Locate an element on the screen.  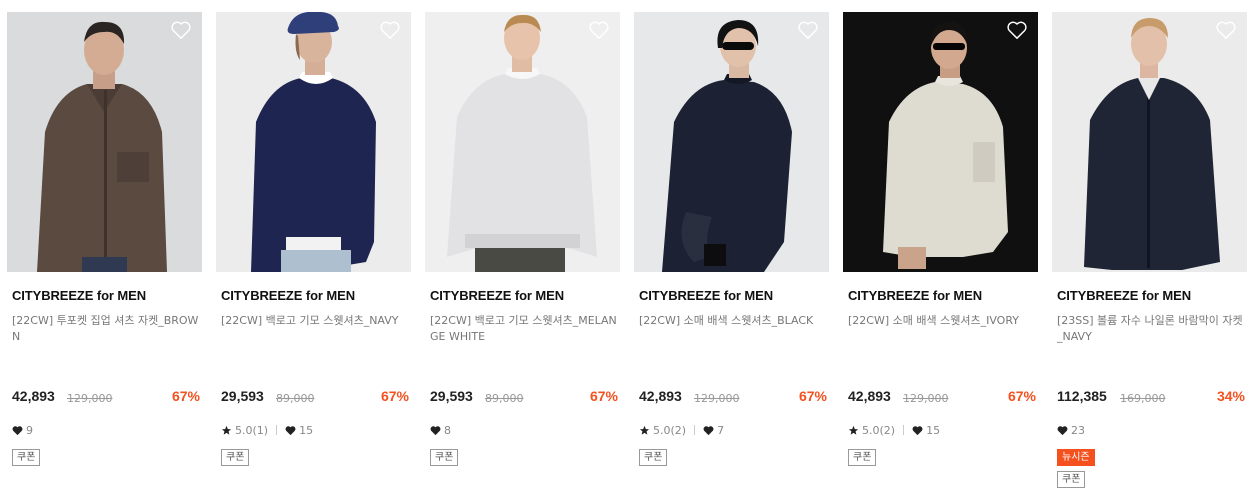
rating-value: 5.0(1) is located at coordinates (252, 430).